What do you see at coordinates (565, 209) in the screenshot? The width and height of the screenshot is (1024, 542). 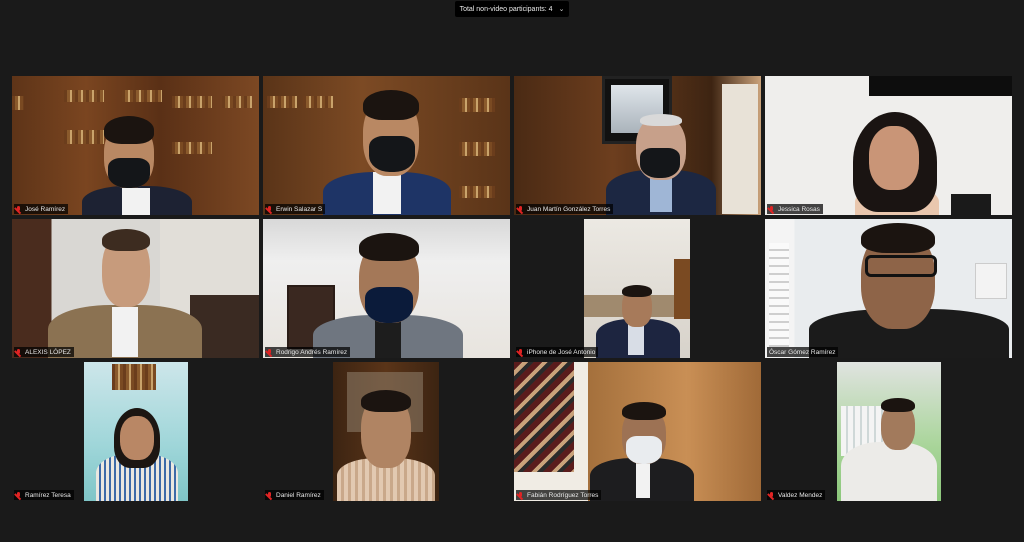 I see `participant-name-tag: Juan Martín González Torres` at bounding box center [565, 209].